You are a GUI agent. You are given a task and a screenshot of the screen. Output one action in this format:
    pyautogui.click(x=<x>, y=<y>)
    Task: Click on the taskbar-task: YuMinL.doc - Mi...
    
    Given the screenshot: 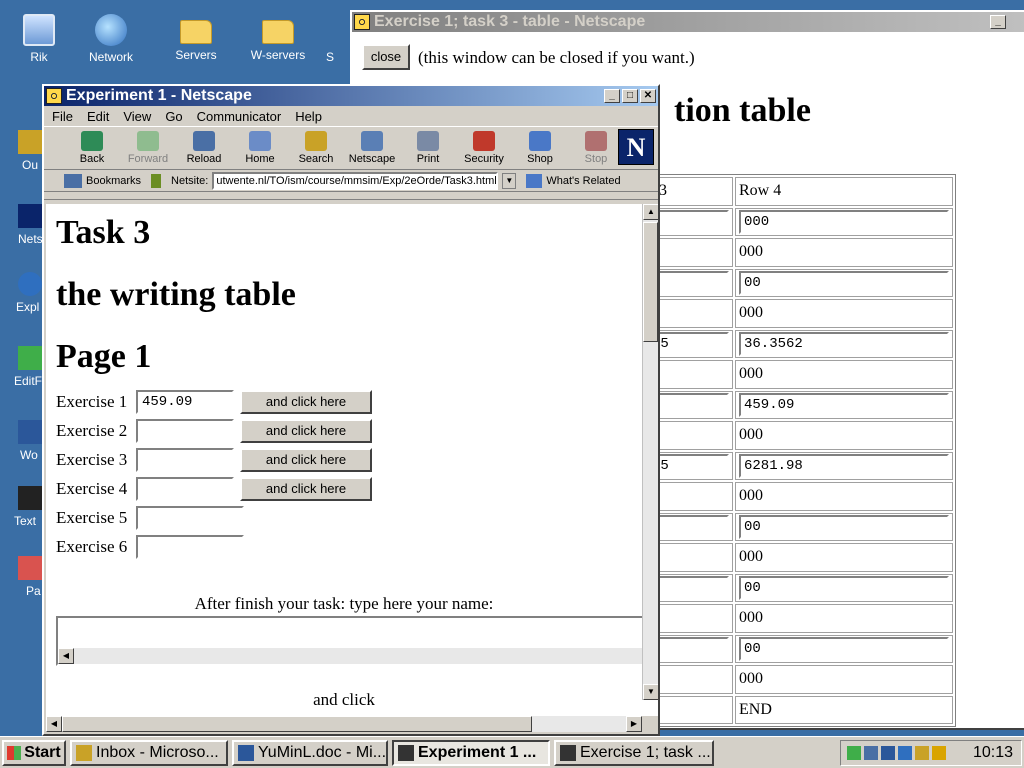 What is the action you would take?
    pyautogui.click(x=310, y=752)
    